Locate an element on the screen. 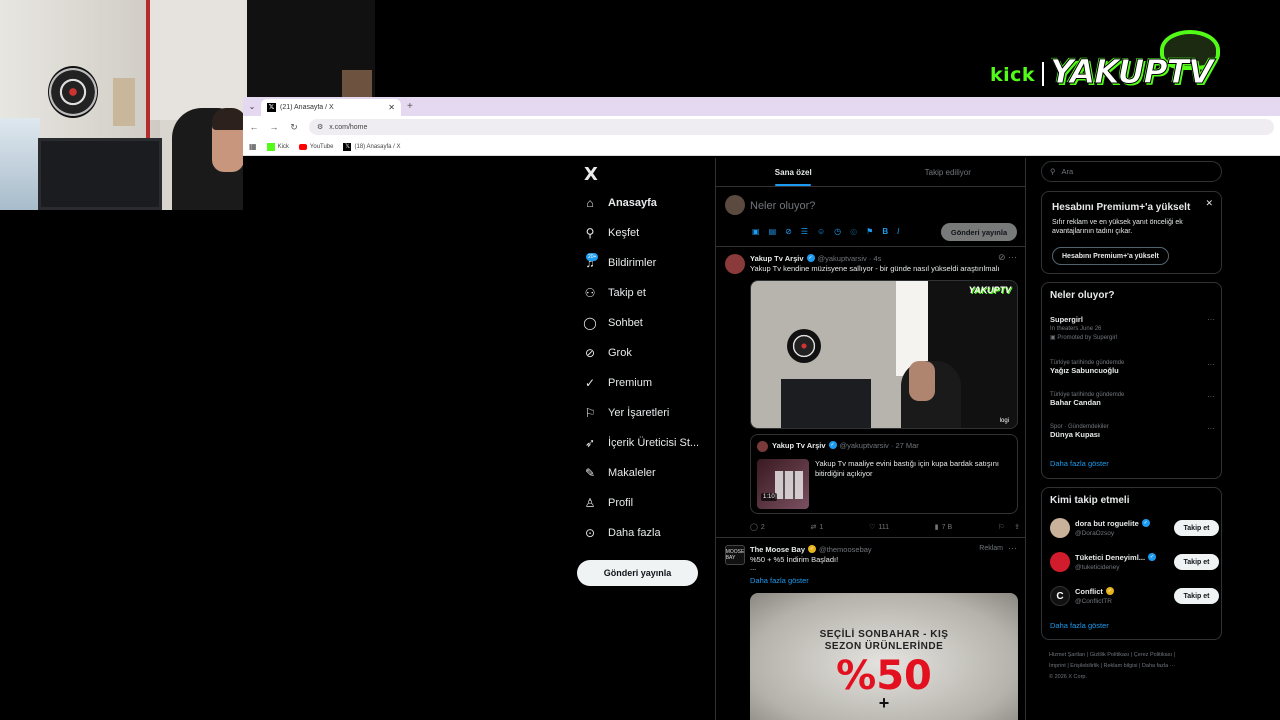  trends-show-more: Daha fazla göster is located at coordinates (1079, 463).